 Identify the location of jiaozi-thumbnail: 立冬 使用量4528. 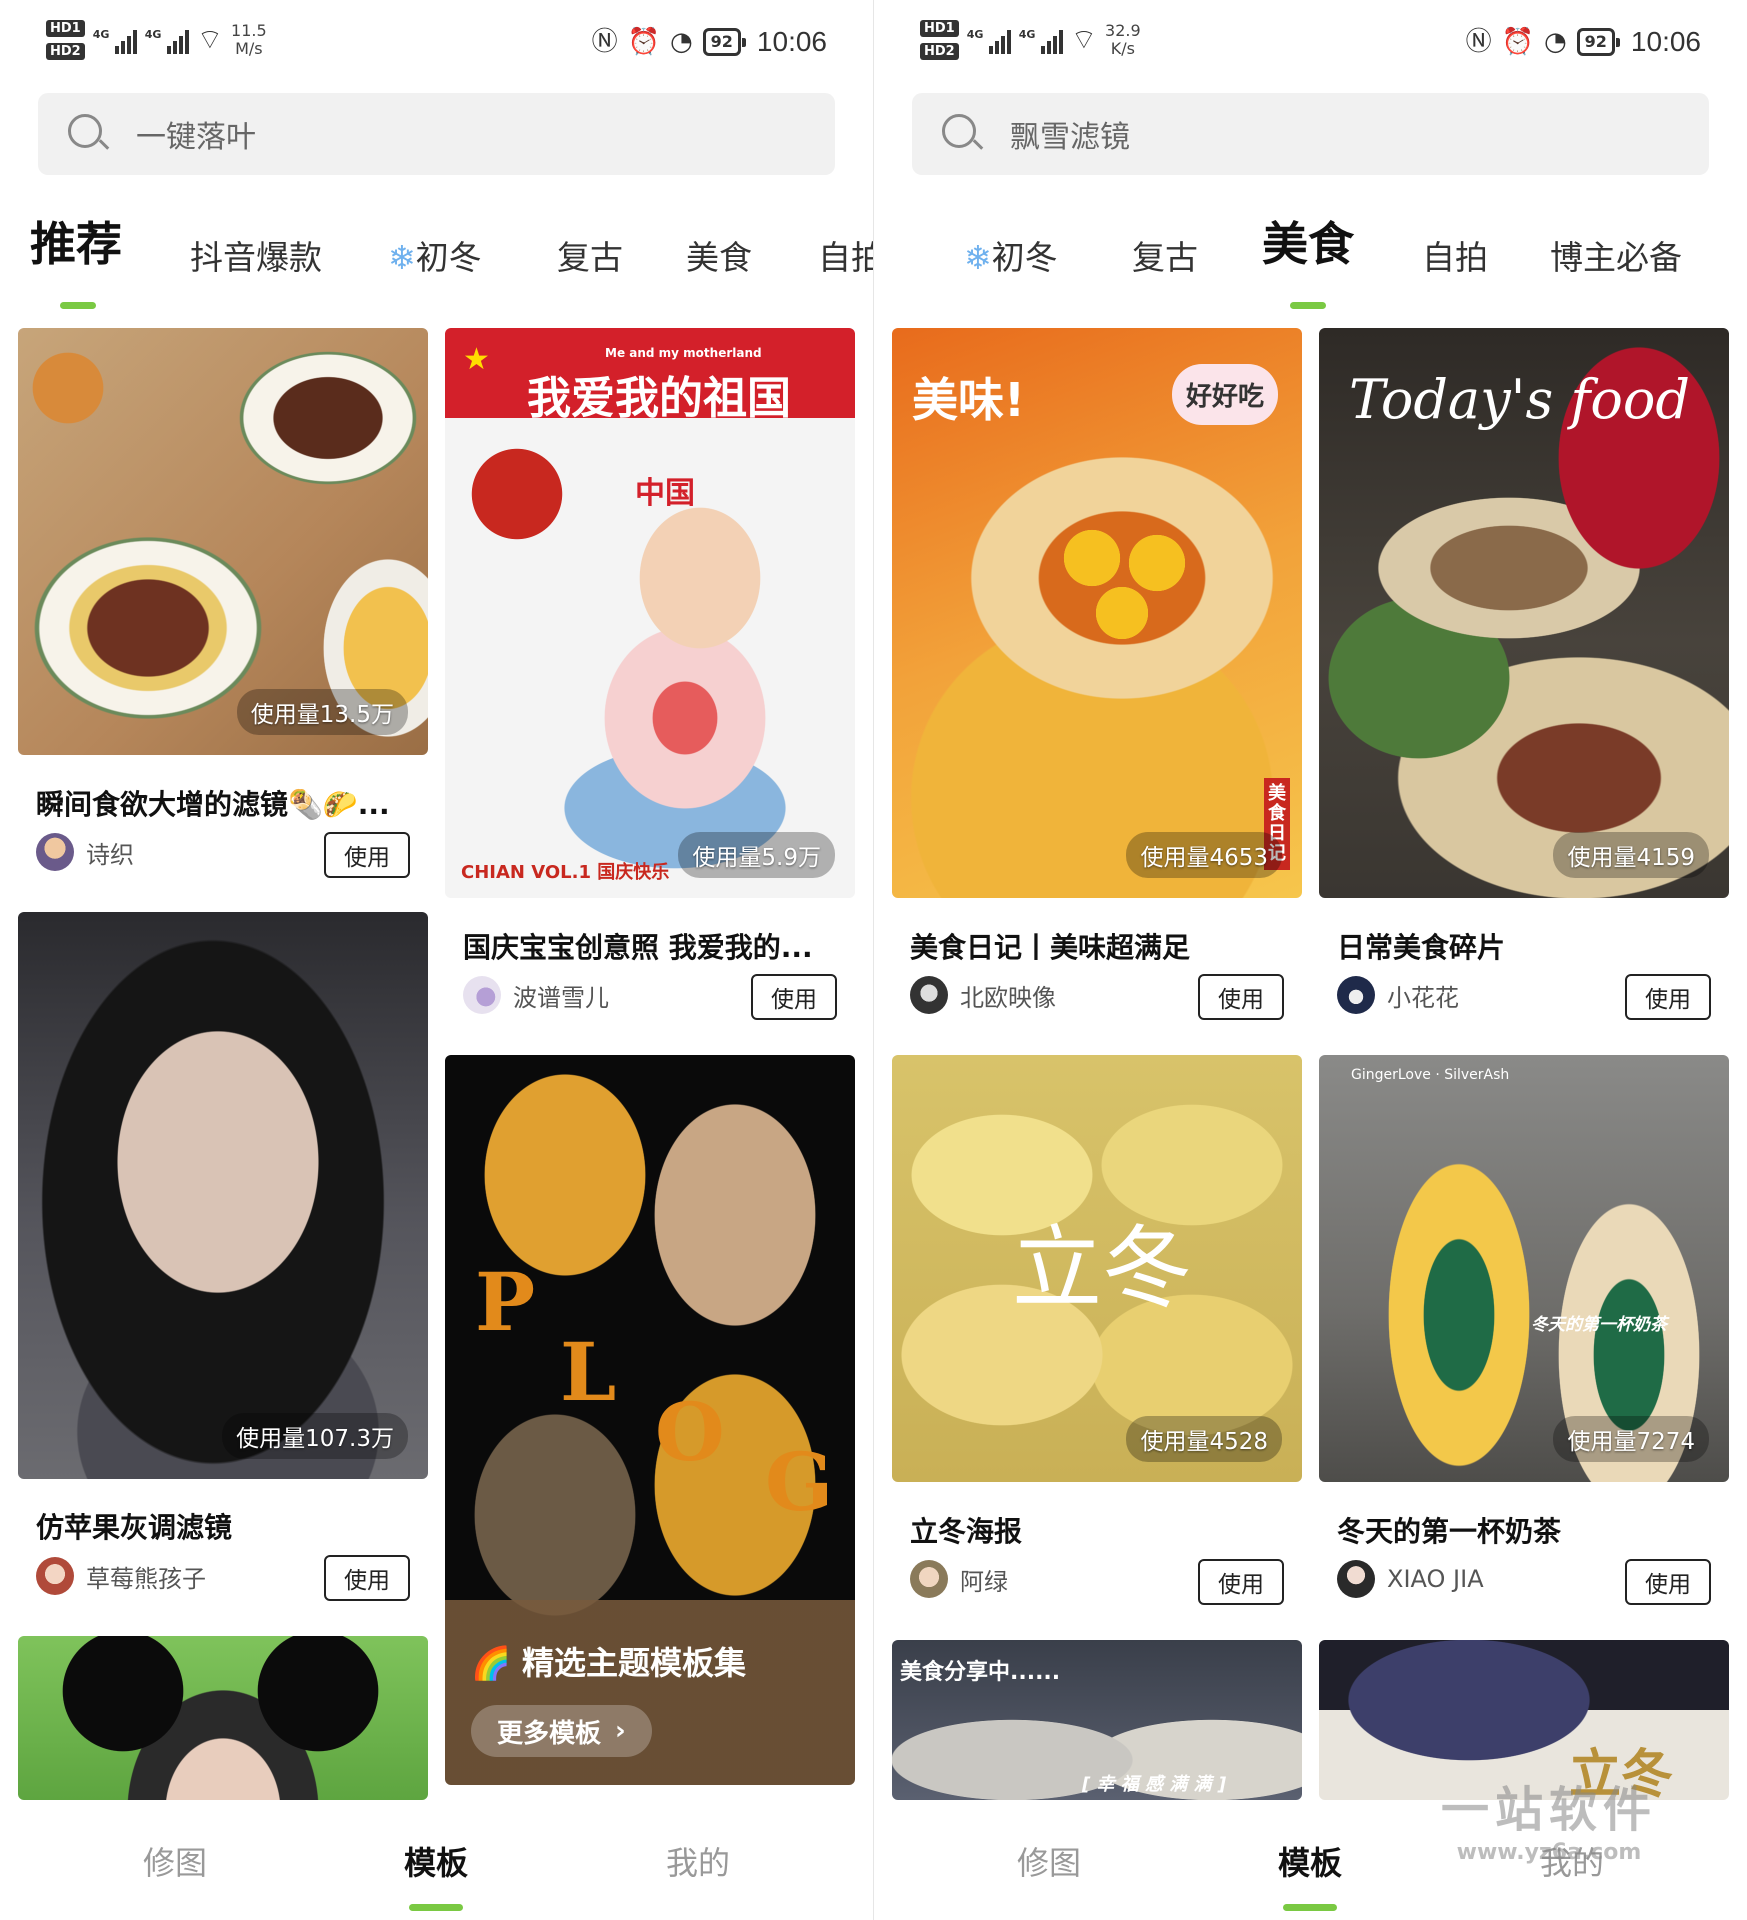
(1097, 1268).